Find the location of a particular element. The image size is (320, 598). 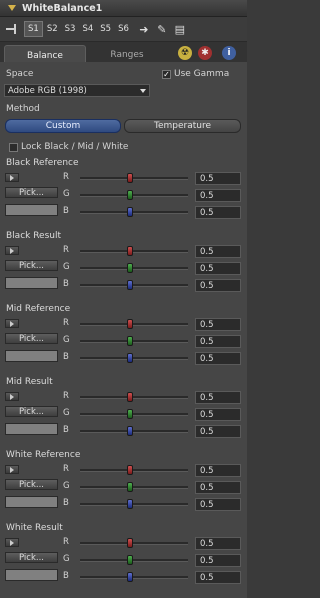

mid-reference-g-value: 0.5 is located at coordinates (218, 341).